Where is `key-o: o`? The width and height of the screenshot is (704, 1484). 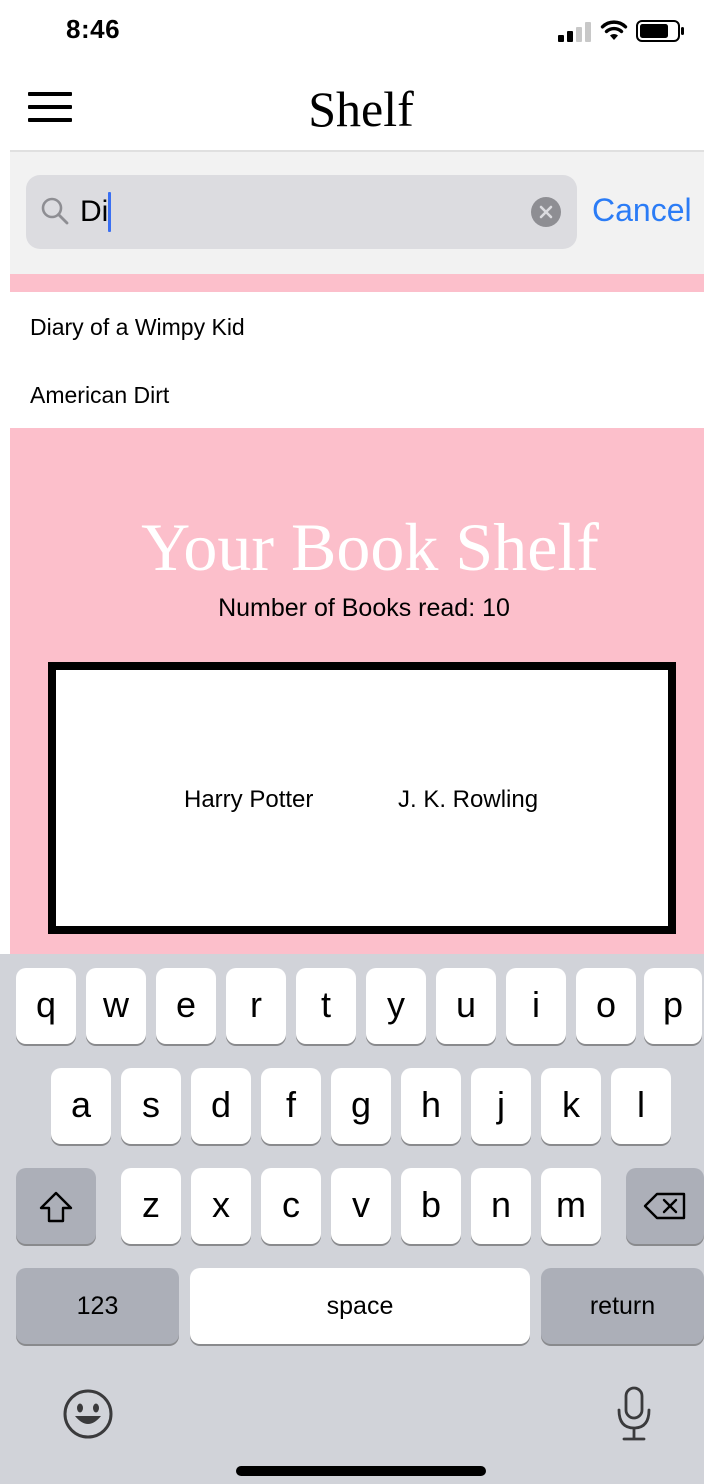
key-o: o is located at coordinates (606, 1006).